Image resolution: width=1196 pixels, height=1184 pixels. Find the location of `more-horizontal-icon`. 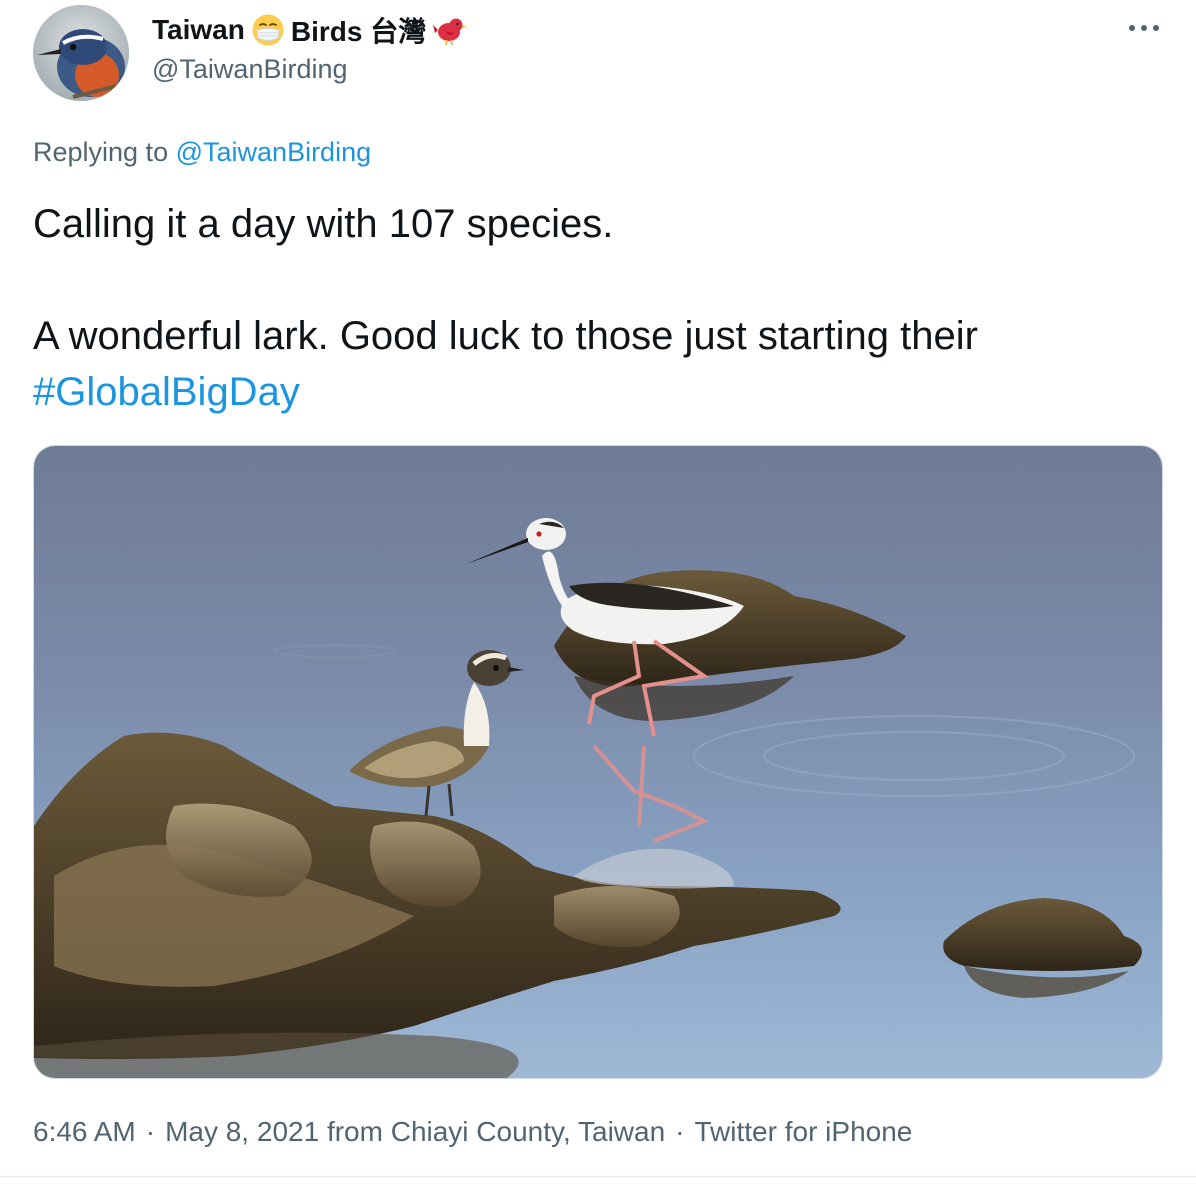

more-horizontal-icon is located at coordinates (1144, 28).